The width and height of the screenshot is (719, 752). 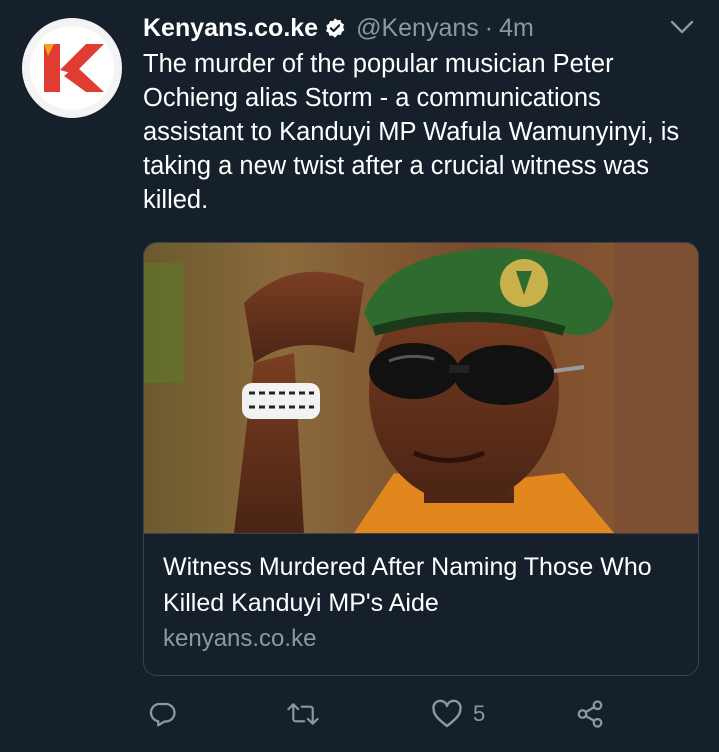 I want to click on like-button: 5, so click(x=458, y=714).